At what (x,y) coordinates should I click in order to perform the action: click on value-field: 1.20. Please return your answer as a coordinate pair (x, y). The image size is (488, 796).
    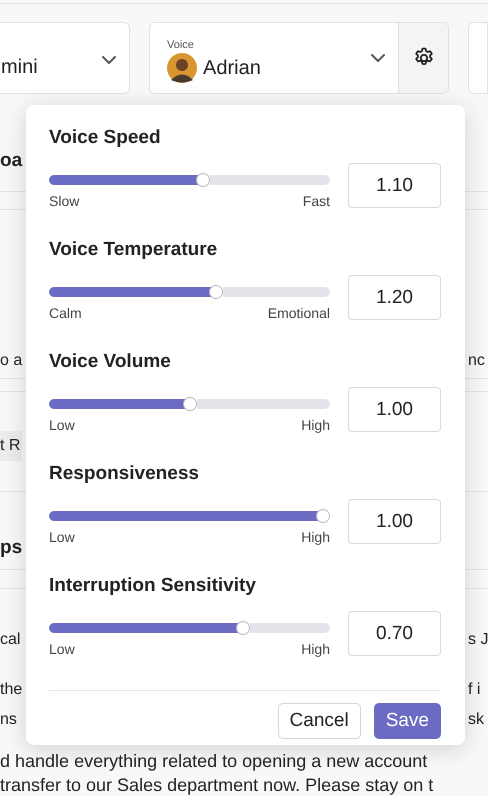
    Looking at the image, I should click on (394, 297).